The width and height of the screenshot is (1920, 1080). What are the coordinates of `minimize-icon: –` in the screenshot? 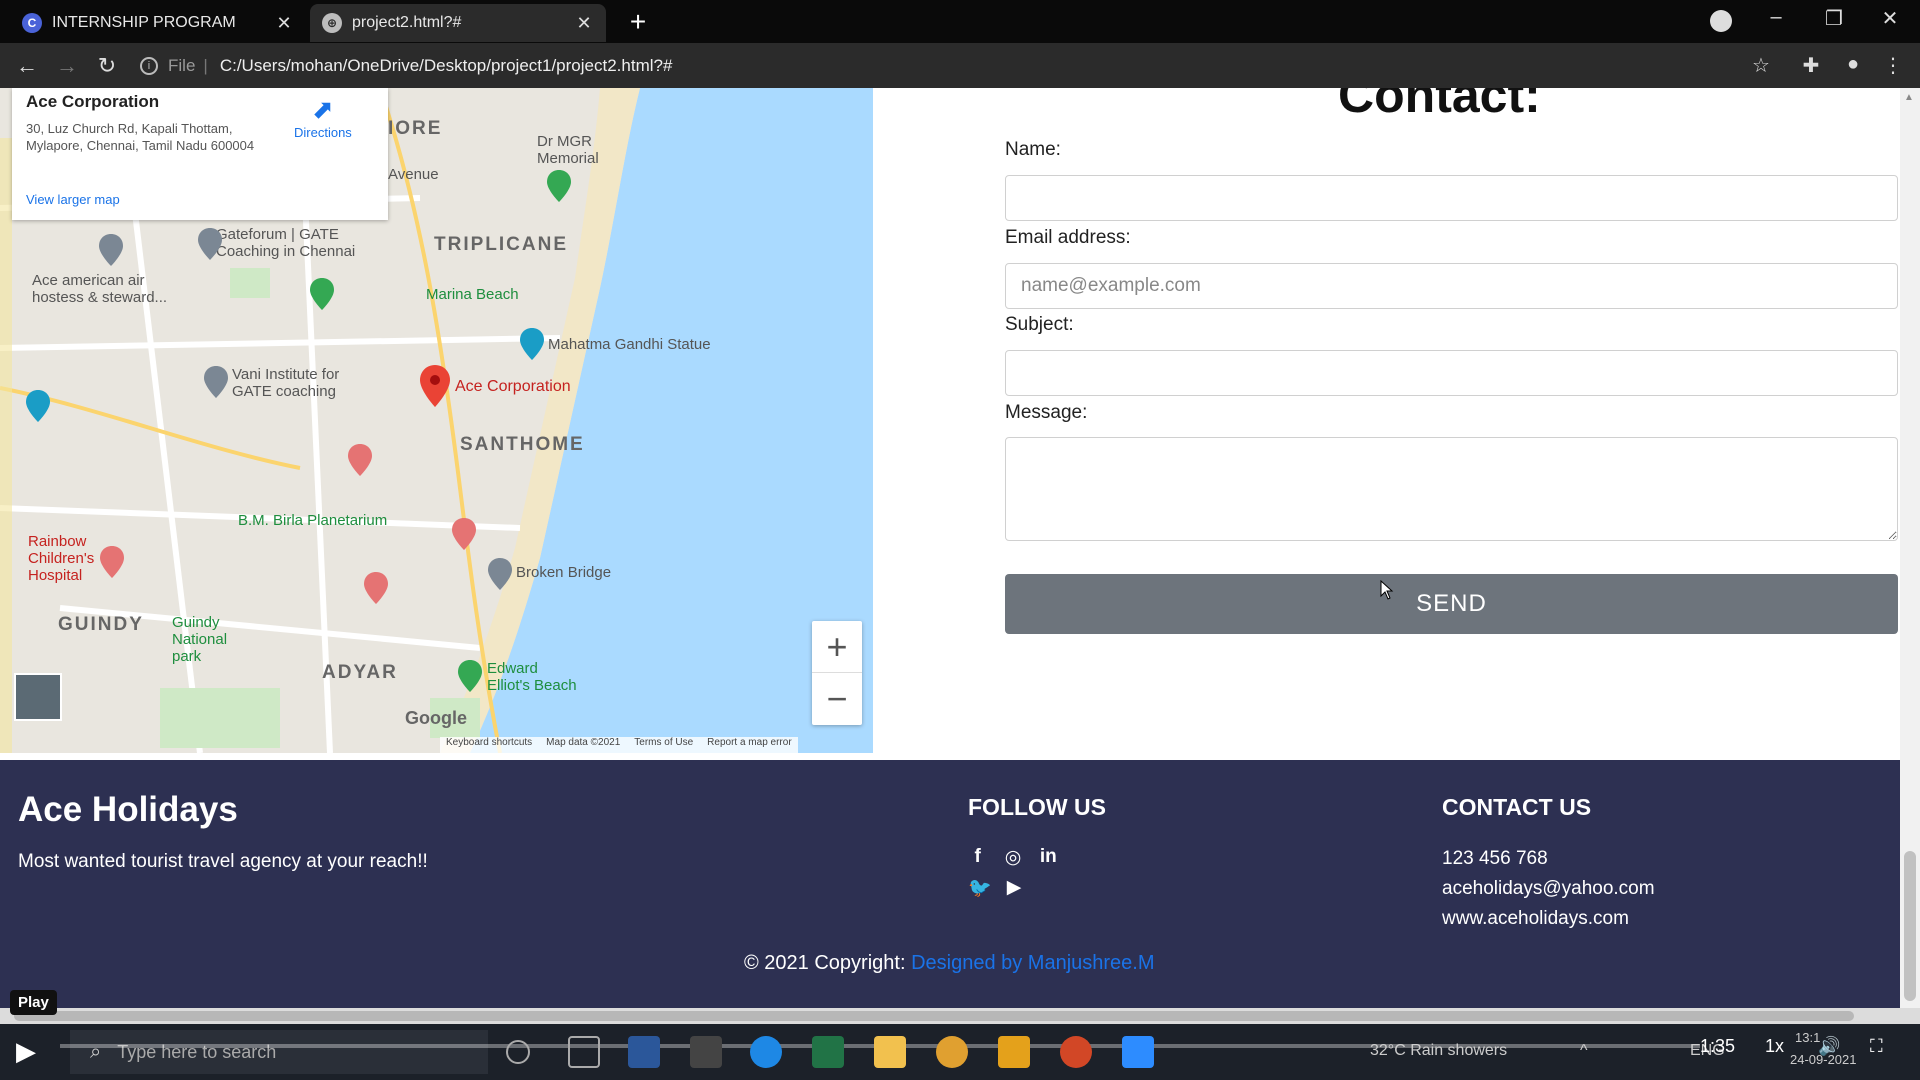 It's located at (1776, 17).